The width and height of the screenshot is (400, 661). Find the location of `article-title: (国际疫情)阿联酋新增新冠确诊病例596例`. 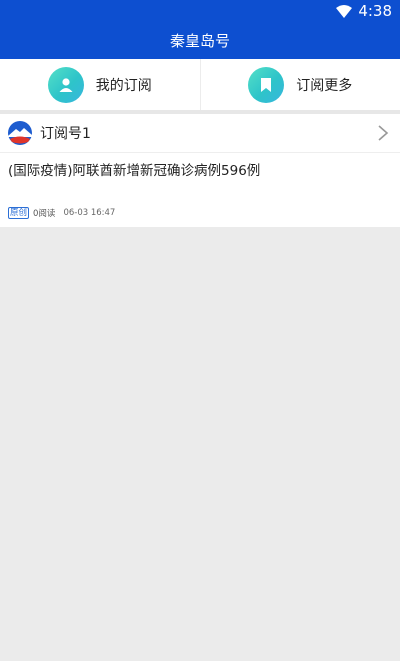

article-title: (国际疫情)阿联酋新增新冠确诊病例596例 is located at coordinates (200, 171).